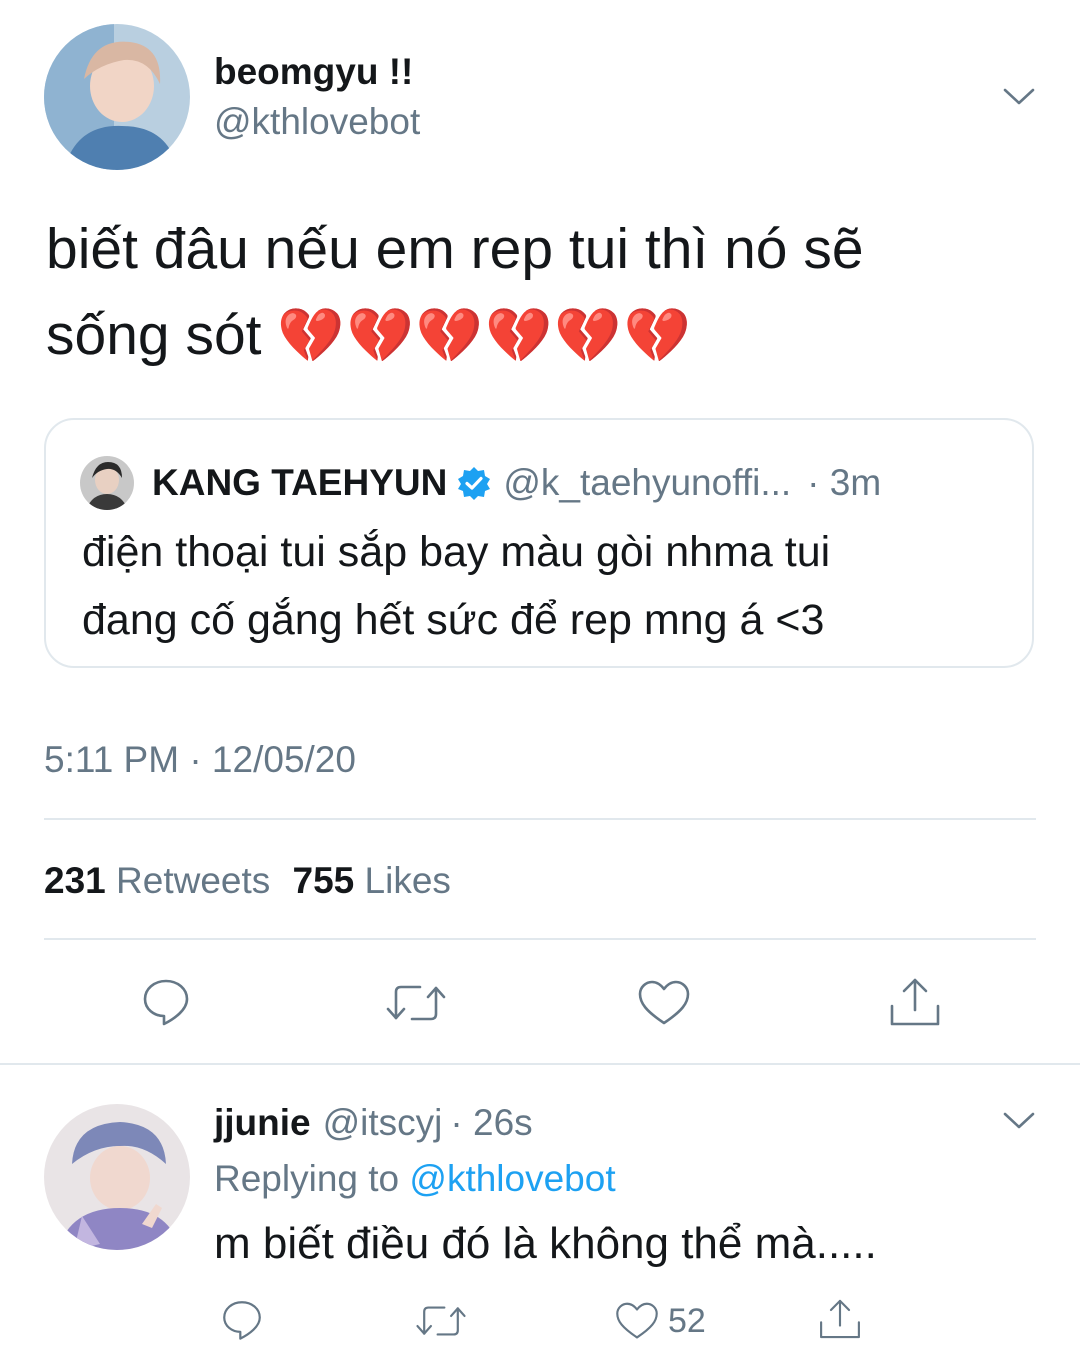 Image resolution: width=1080 pixels, height=1372 pixels. I want to click on reply-retweet-button, so click(441, 1321).